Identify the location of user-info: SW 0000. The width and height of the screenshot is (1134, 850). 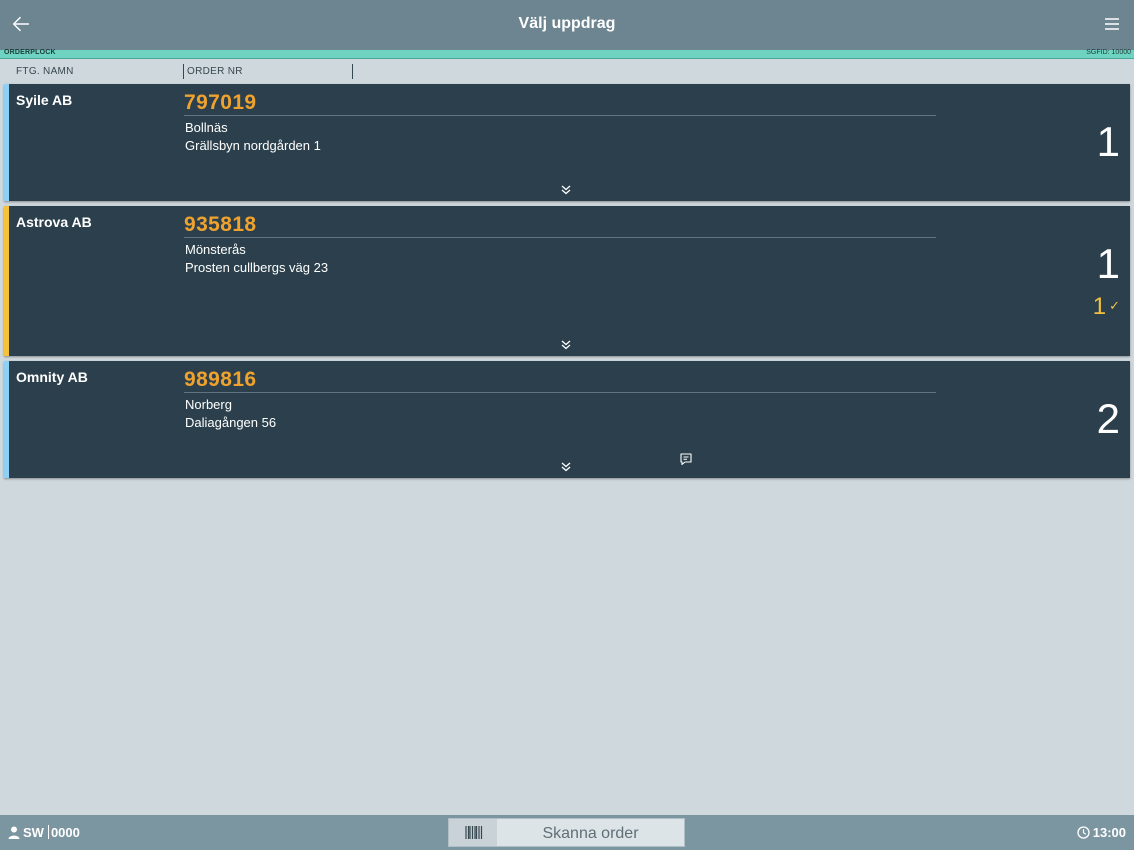
(44, 832).